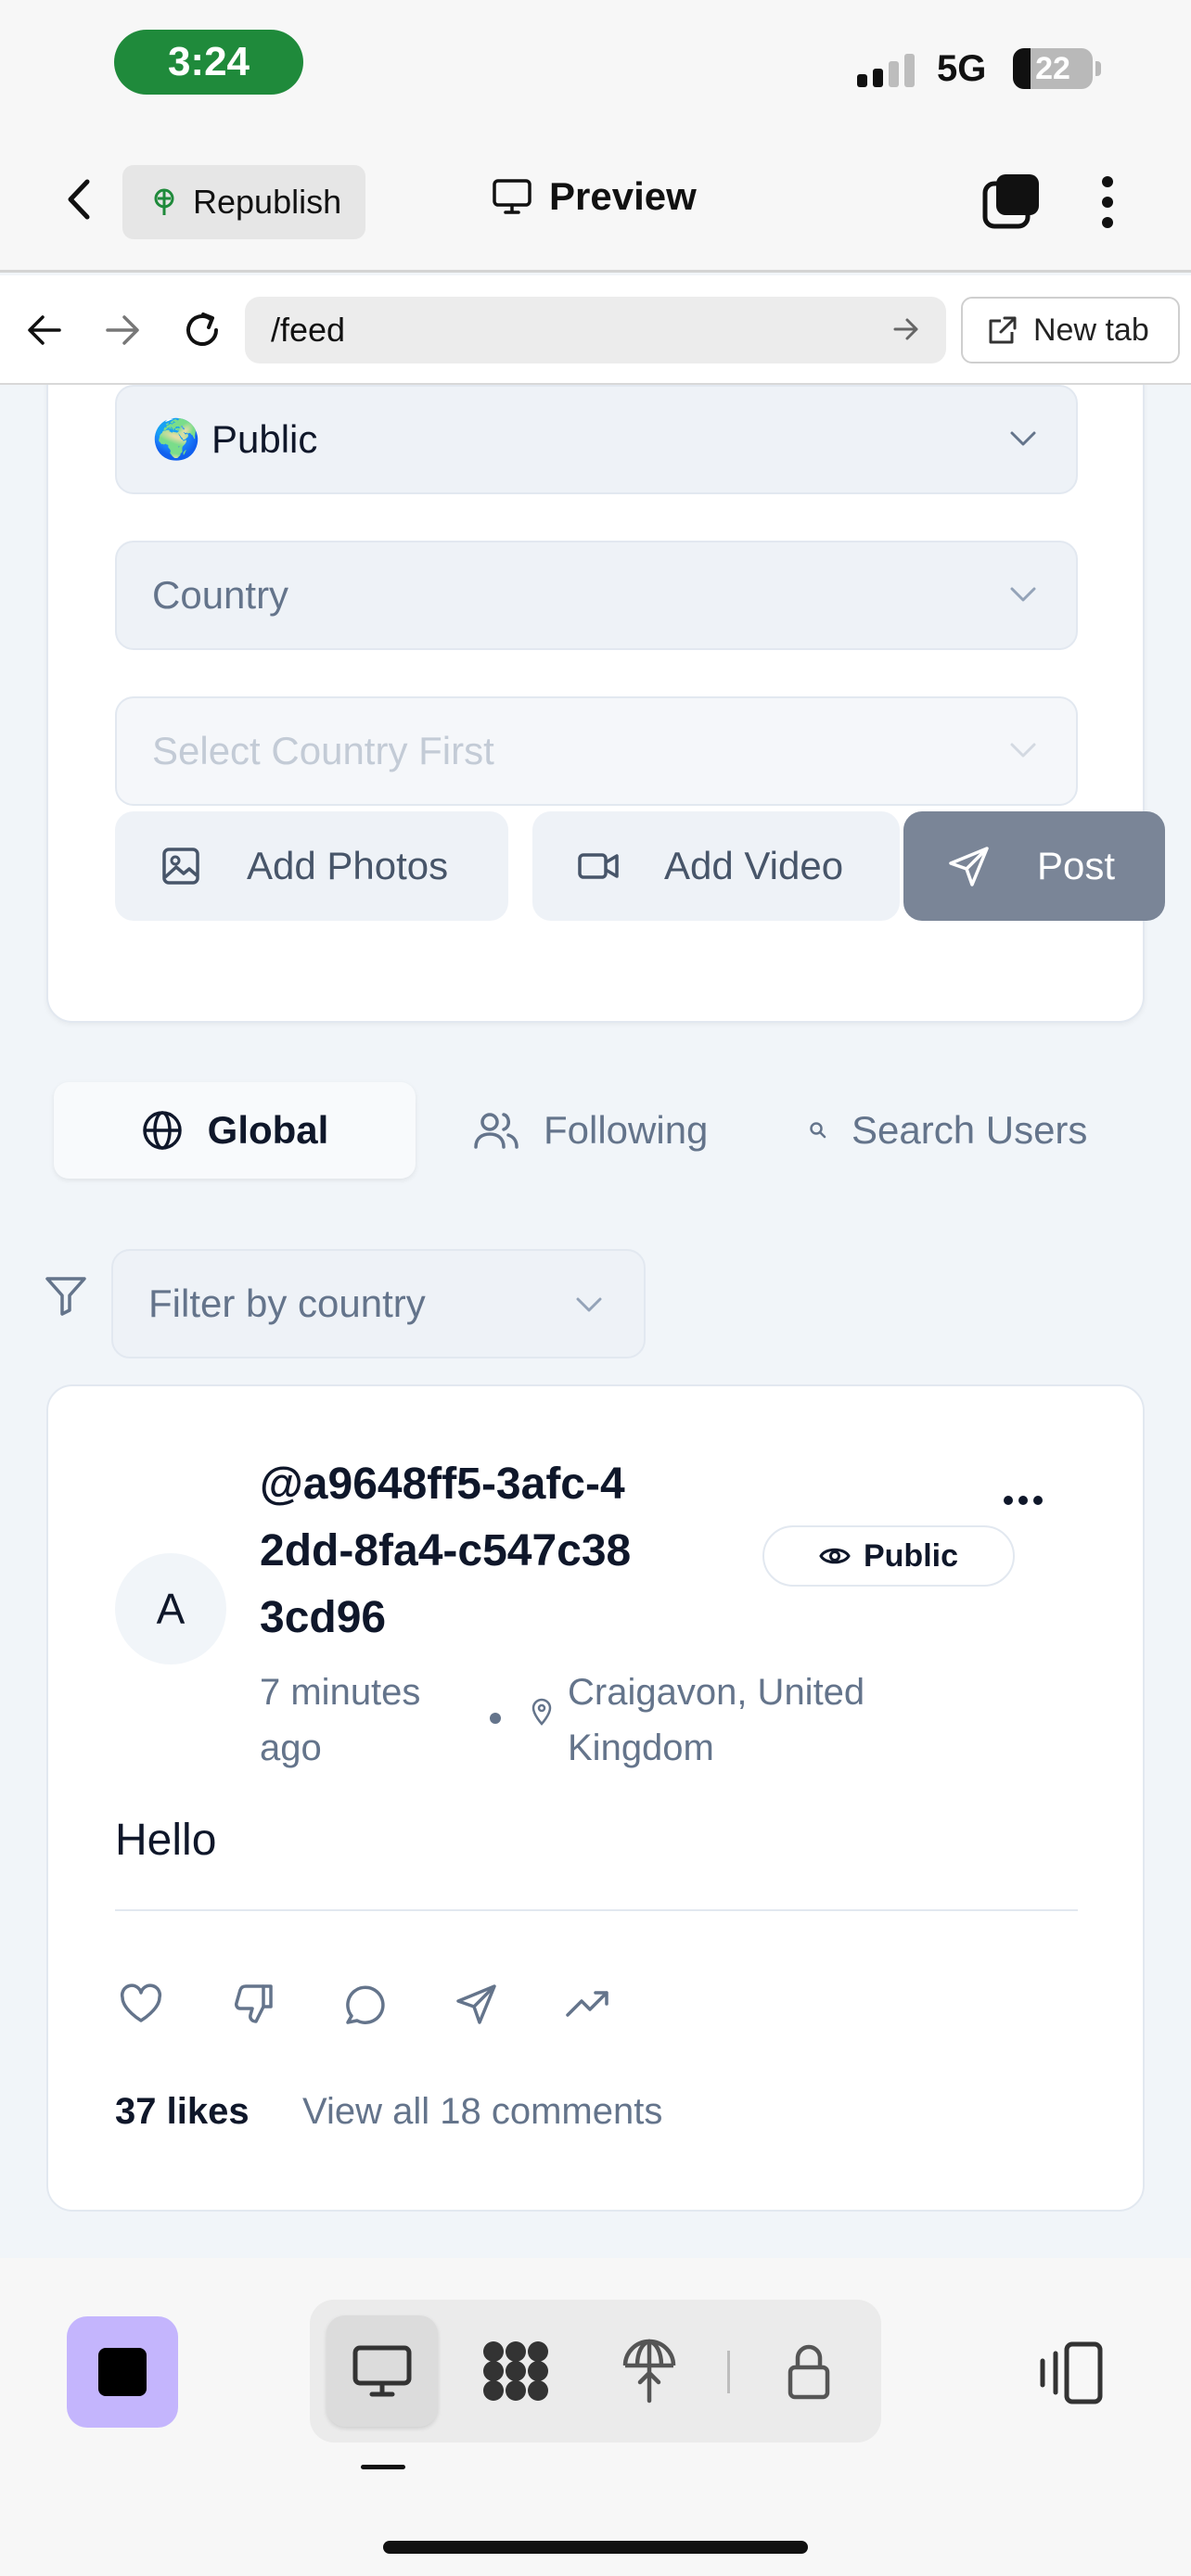  I want to click on reload-button, so click(202, 330).